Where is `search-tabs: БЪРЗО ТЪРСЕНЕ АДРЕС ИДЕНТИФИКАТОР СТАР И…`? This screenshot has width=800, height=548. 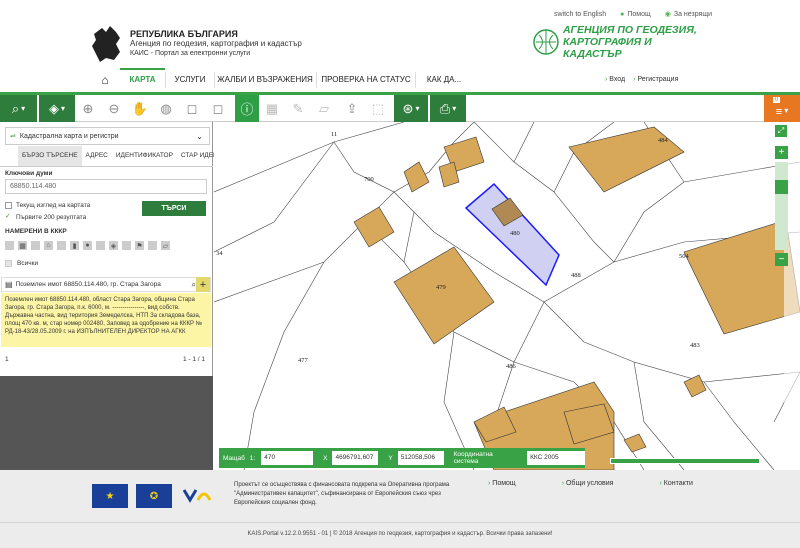 search-tabs: БЪРЗО ТЪРСЕНЕ АДРЕС ИДЕНТИФИКАТОР СТАР И… is located at coordinates (114, 156).